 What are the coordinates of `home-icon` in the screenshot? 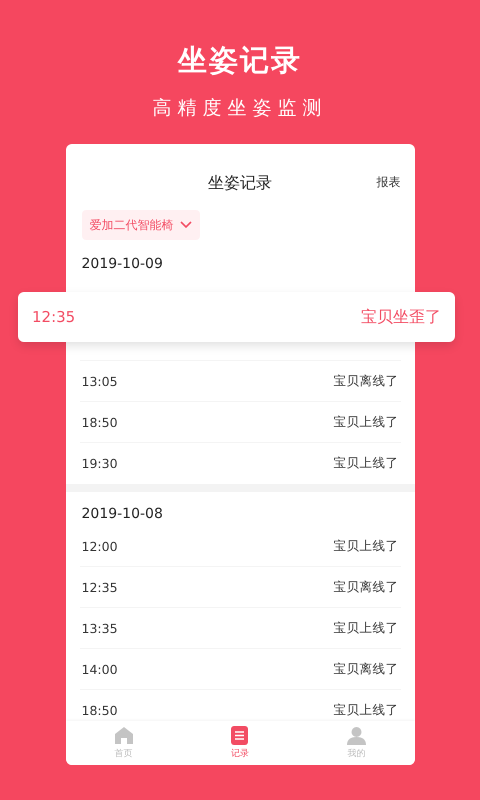 It's located at (124, 735).